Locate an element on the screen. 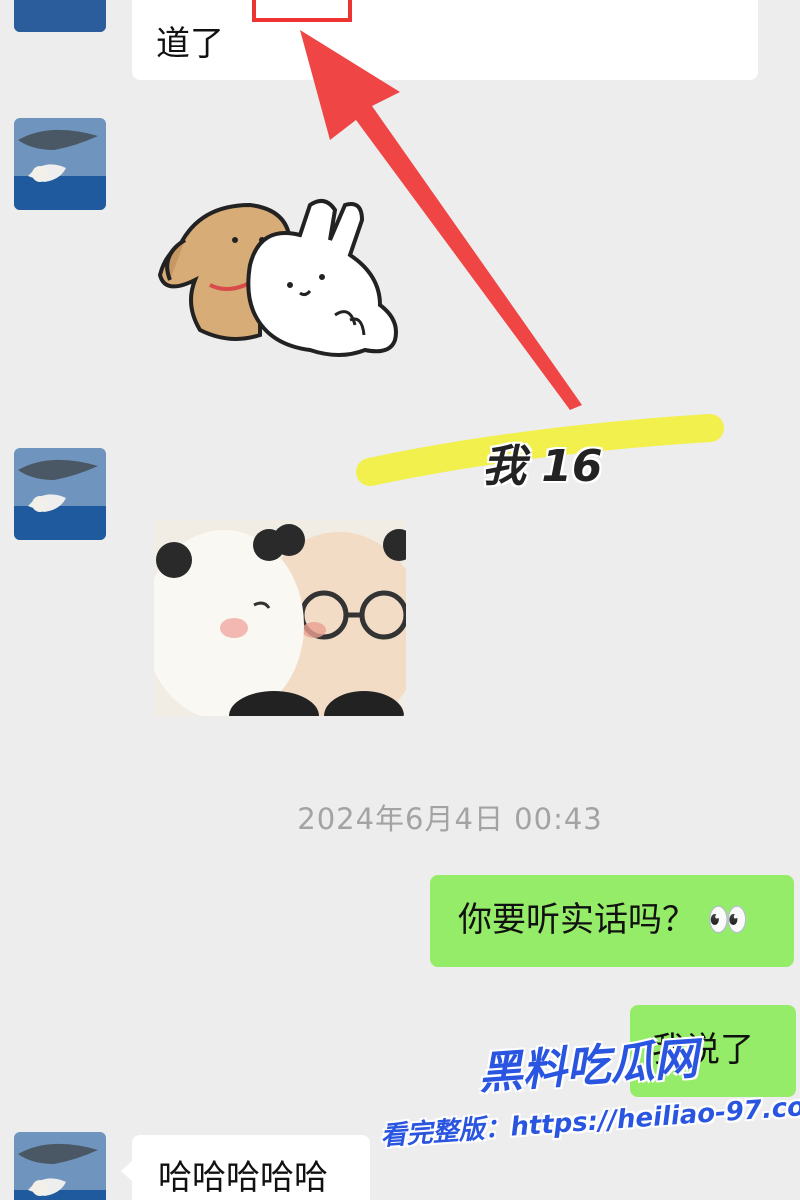  chat-timestamp: 2024年6月4日 00:43 is located at coordinates (450, 819).